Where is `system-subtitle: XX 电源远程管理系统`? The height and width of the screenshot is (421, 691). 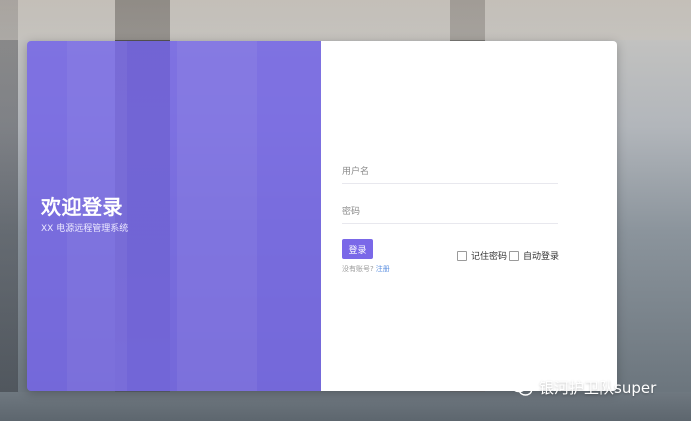 system-subtitle: XX 电源远程管理系统 is located at coordinates (85, 229).